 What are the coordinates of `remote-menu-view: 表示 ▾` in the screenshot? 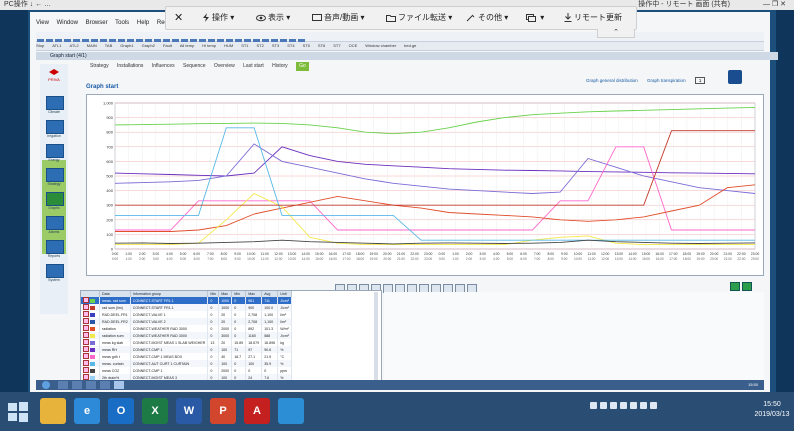 It's located at (273, 18).